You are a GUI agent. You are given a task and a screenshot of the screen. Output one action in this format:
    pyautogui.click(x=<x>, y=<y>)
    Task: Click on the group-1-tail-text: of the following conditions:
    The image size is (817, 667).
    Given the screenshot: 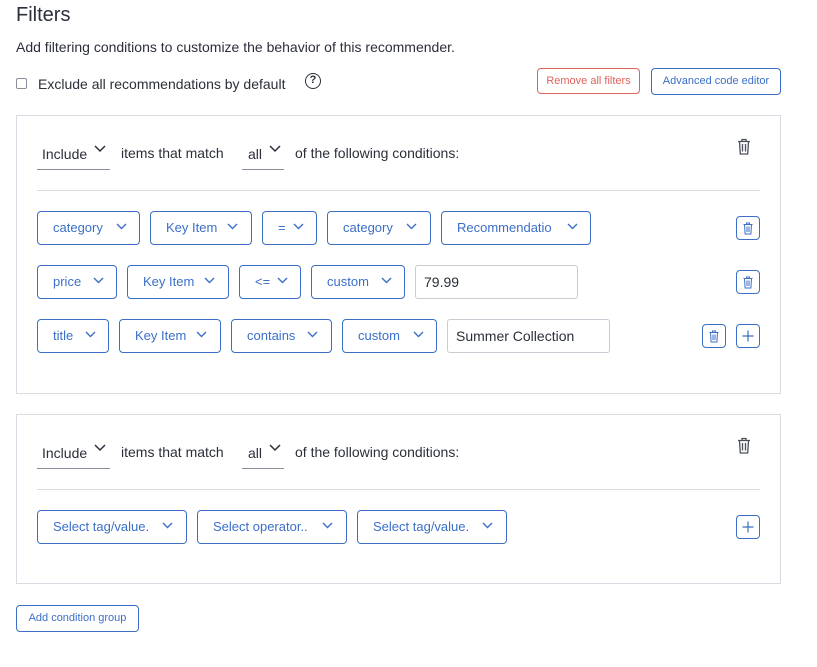 What is the action you would take?
    pyautogui.click(x=377, y=153)
    